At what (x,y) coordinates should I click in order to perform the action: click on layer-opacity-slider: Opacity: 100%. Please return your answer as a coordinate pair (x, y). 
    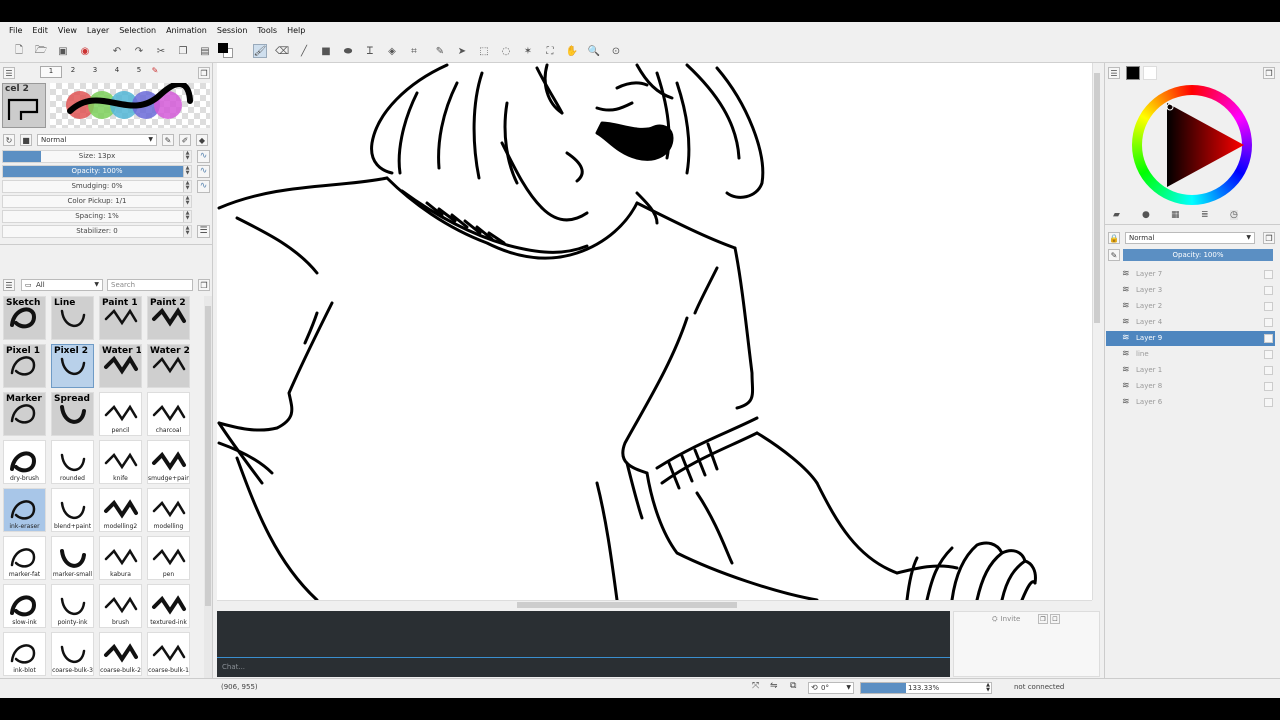
    Looking at the image, I should click on (1198, 255).